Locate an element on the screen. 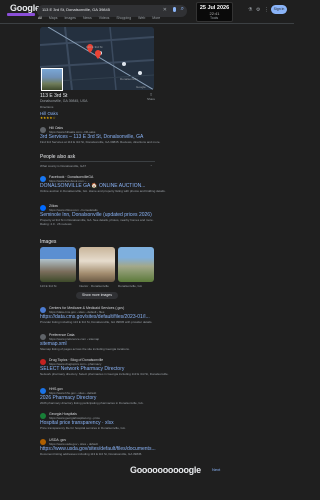  map-label-google: Google is located at coordinates (141, 87).